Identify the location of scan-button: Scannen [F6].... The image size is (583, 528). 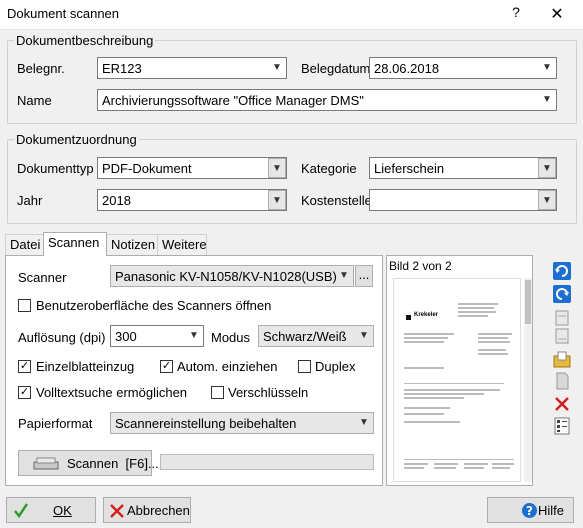
(88, 463).